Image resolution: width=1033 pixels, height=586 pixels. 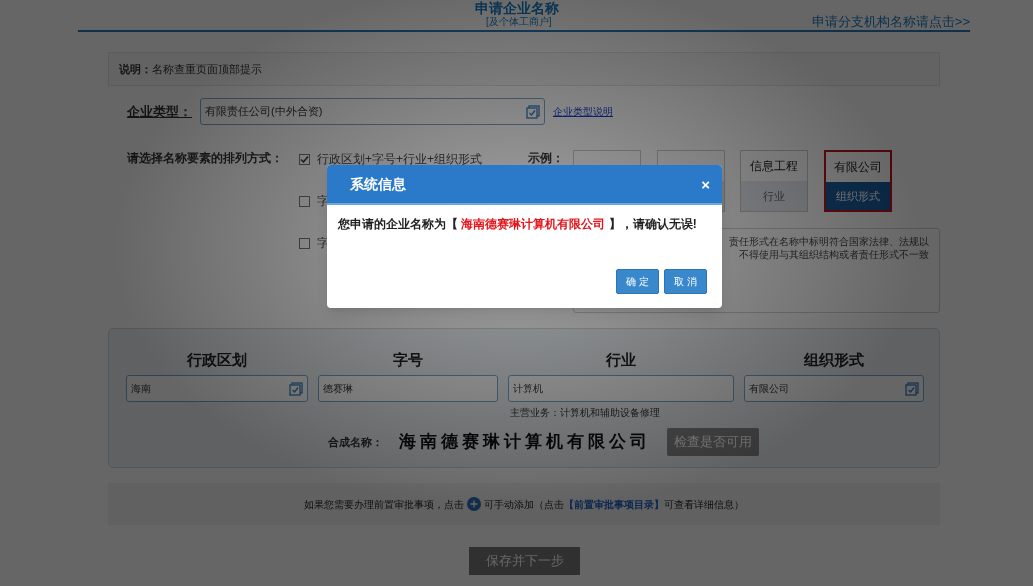 What do you see at coordinates (834, 360) in the screenshot?
I see `column-heading: 组织形式` at bounding box center [834, 360].